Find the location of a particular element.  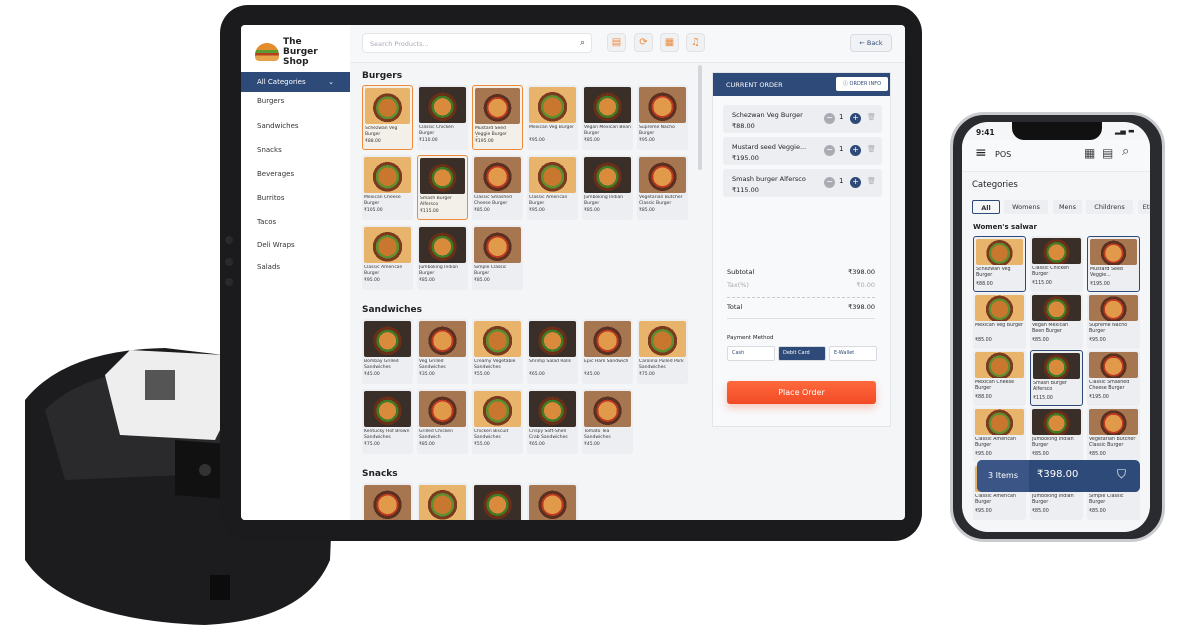

product-card: Mustard Seed Veggie... ₹195.00 is located at coordinates (1113, 264).